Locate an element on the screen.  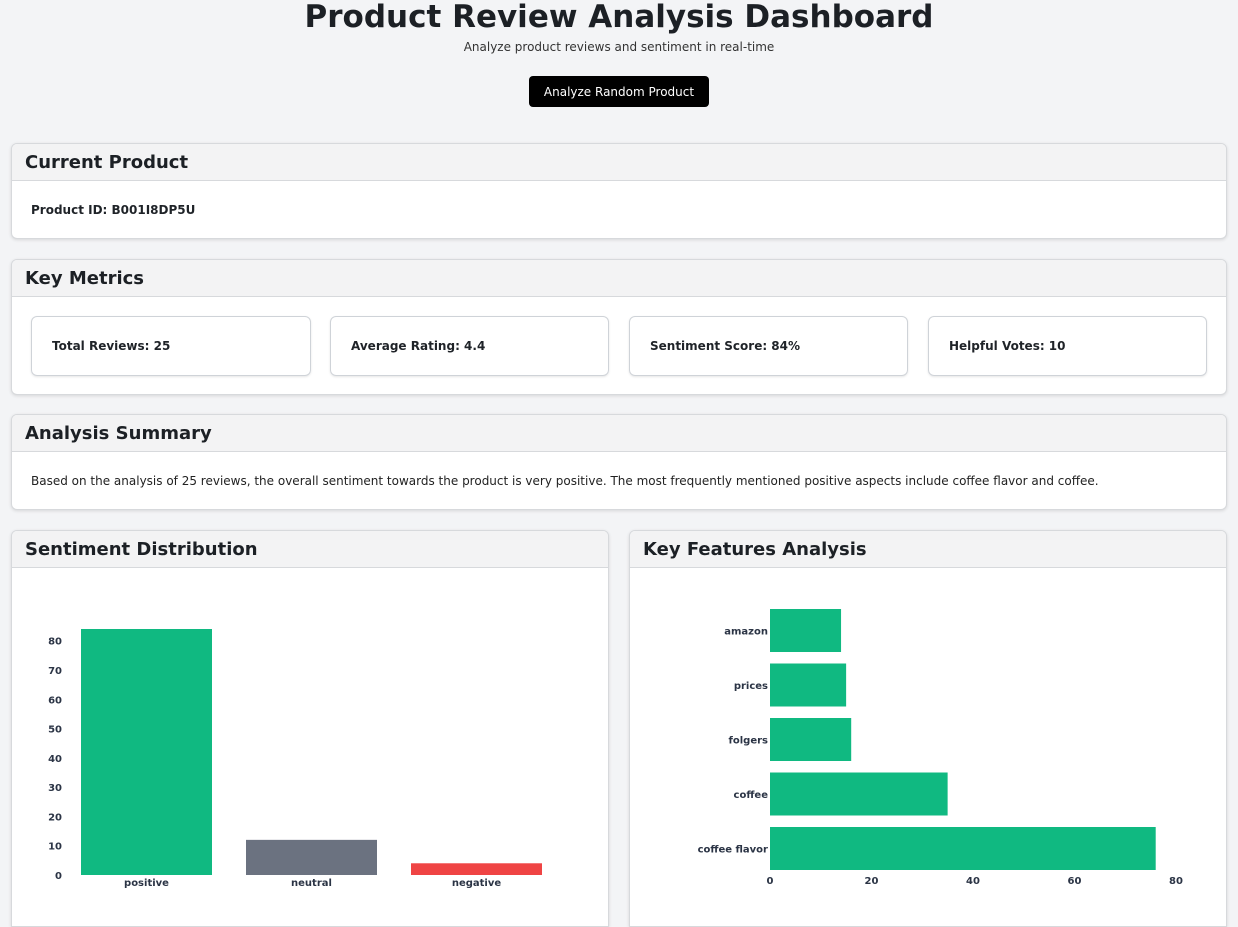
y-tick-label: 30 is located at coordinates (55, 788).